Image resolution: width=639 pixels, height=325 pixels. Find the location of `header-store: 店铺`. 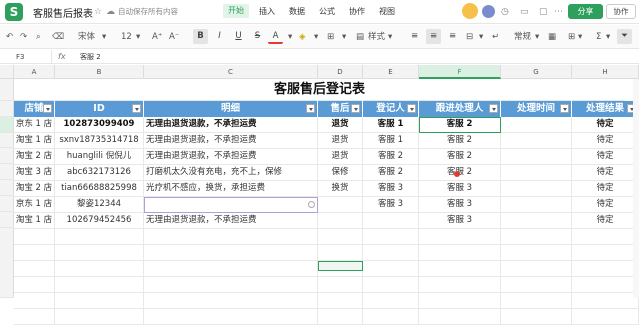

header-store: 店铺 is located at coordinates (34, 109).